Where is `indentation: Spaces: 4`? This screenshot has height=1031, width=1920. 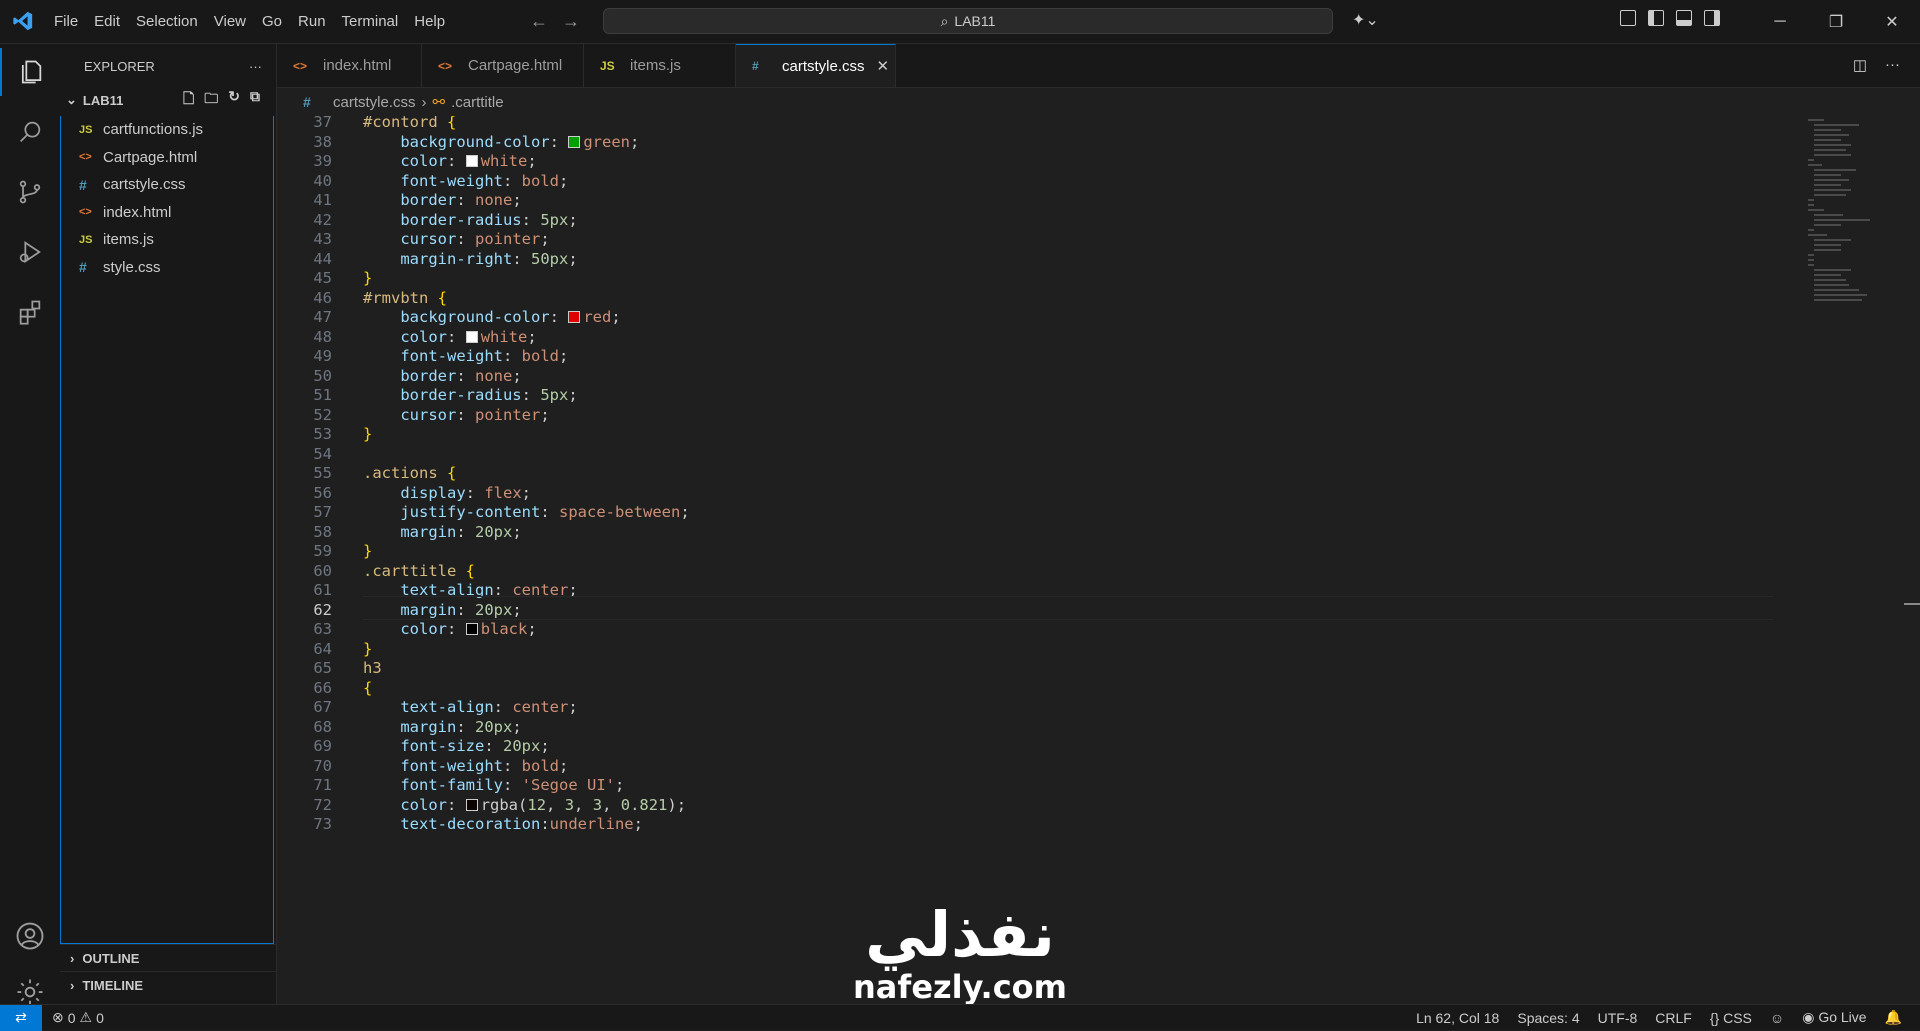
indentation: Spaces: 4 is located at coordinates (1548, 1018).